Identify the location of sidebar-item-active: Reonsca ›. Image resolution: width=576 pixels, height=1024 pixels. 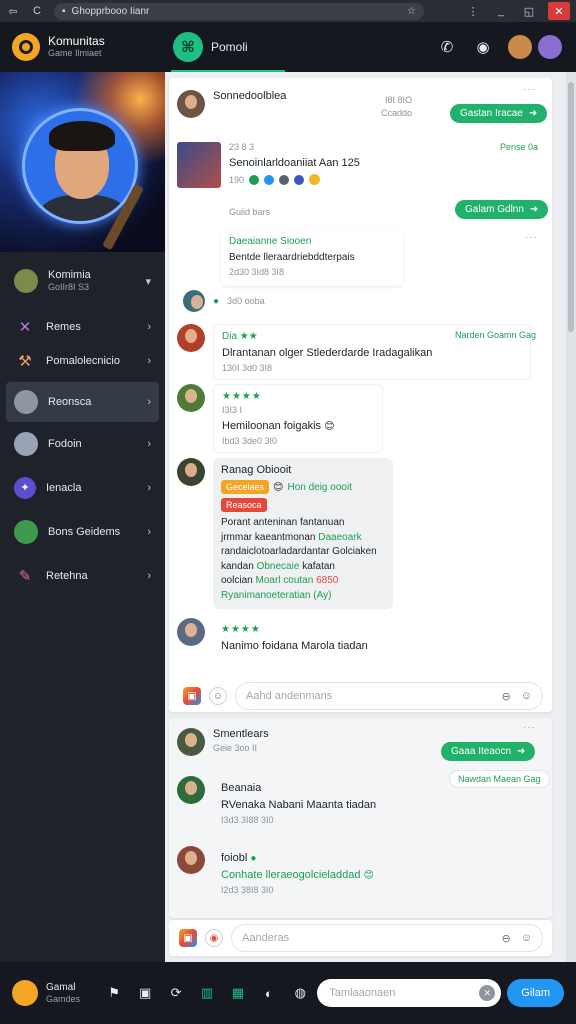
(82, 402).